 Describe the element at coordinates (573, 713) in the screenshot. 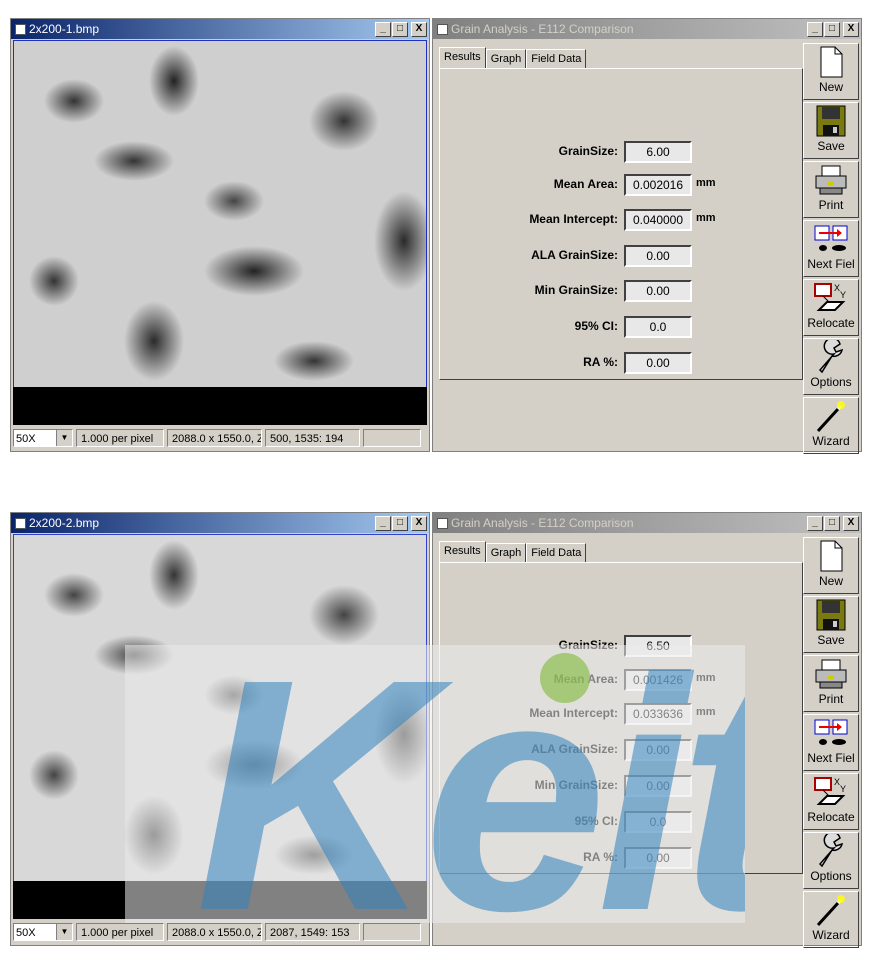

I see `field-label: Mean Intercept:` at that location.